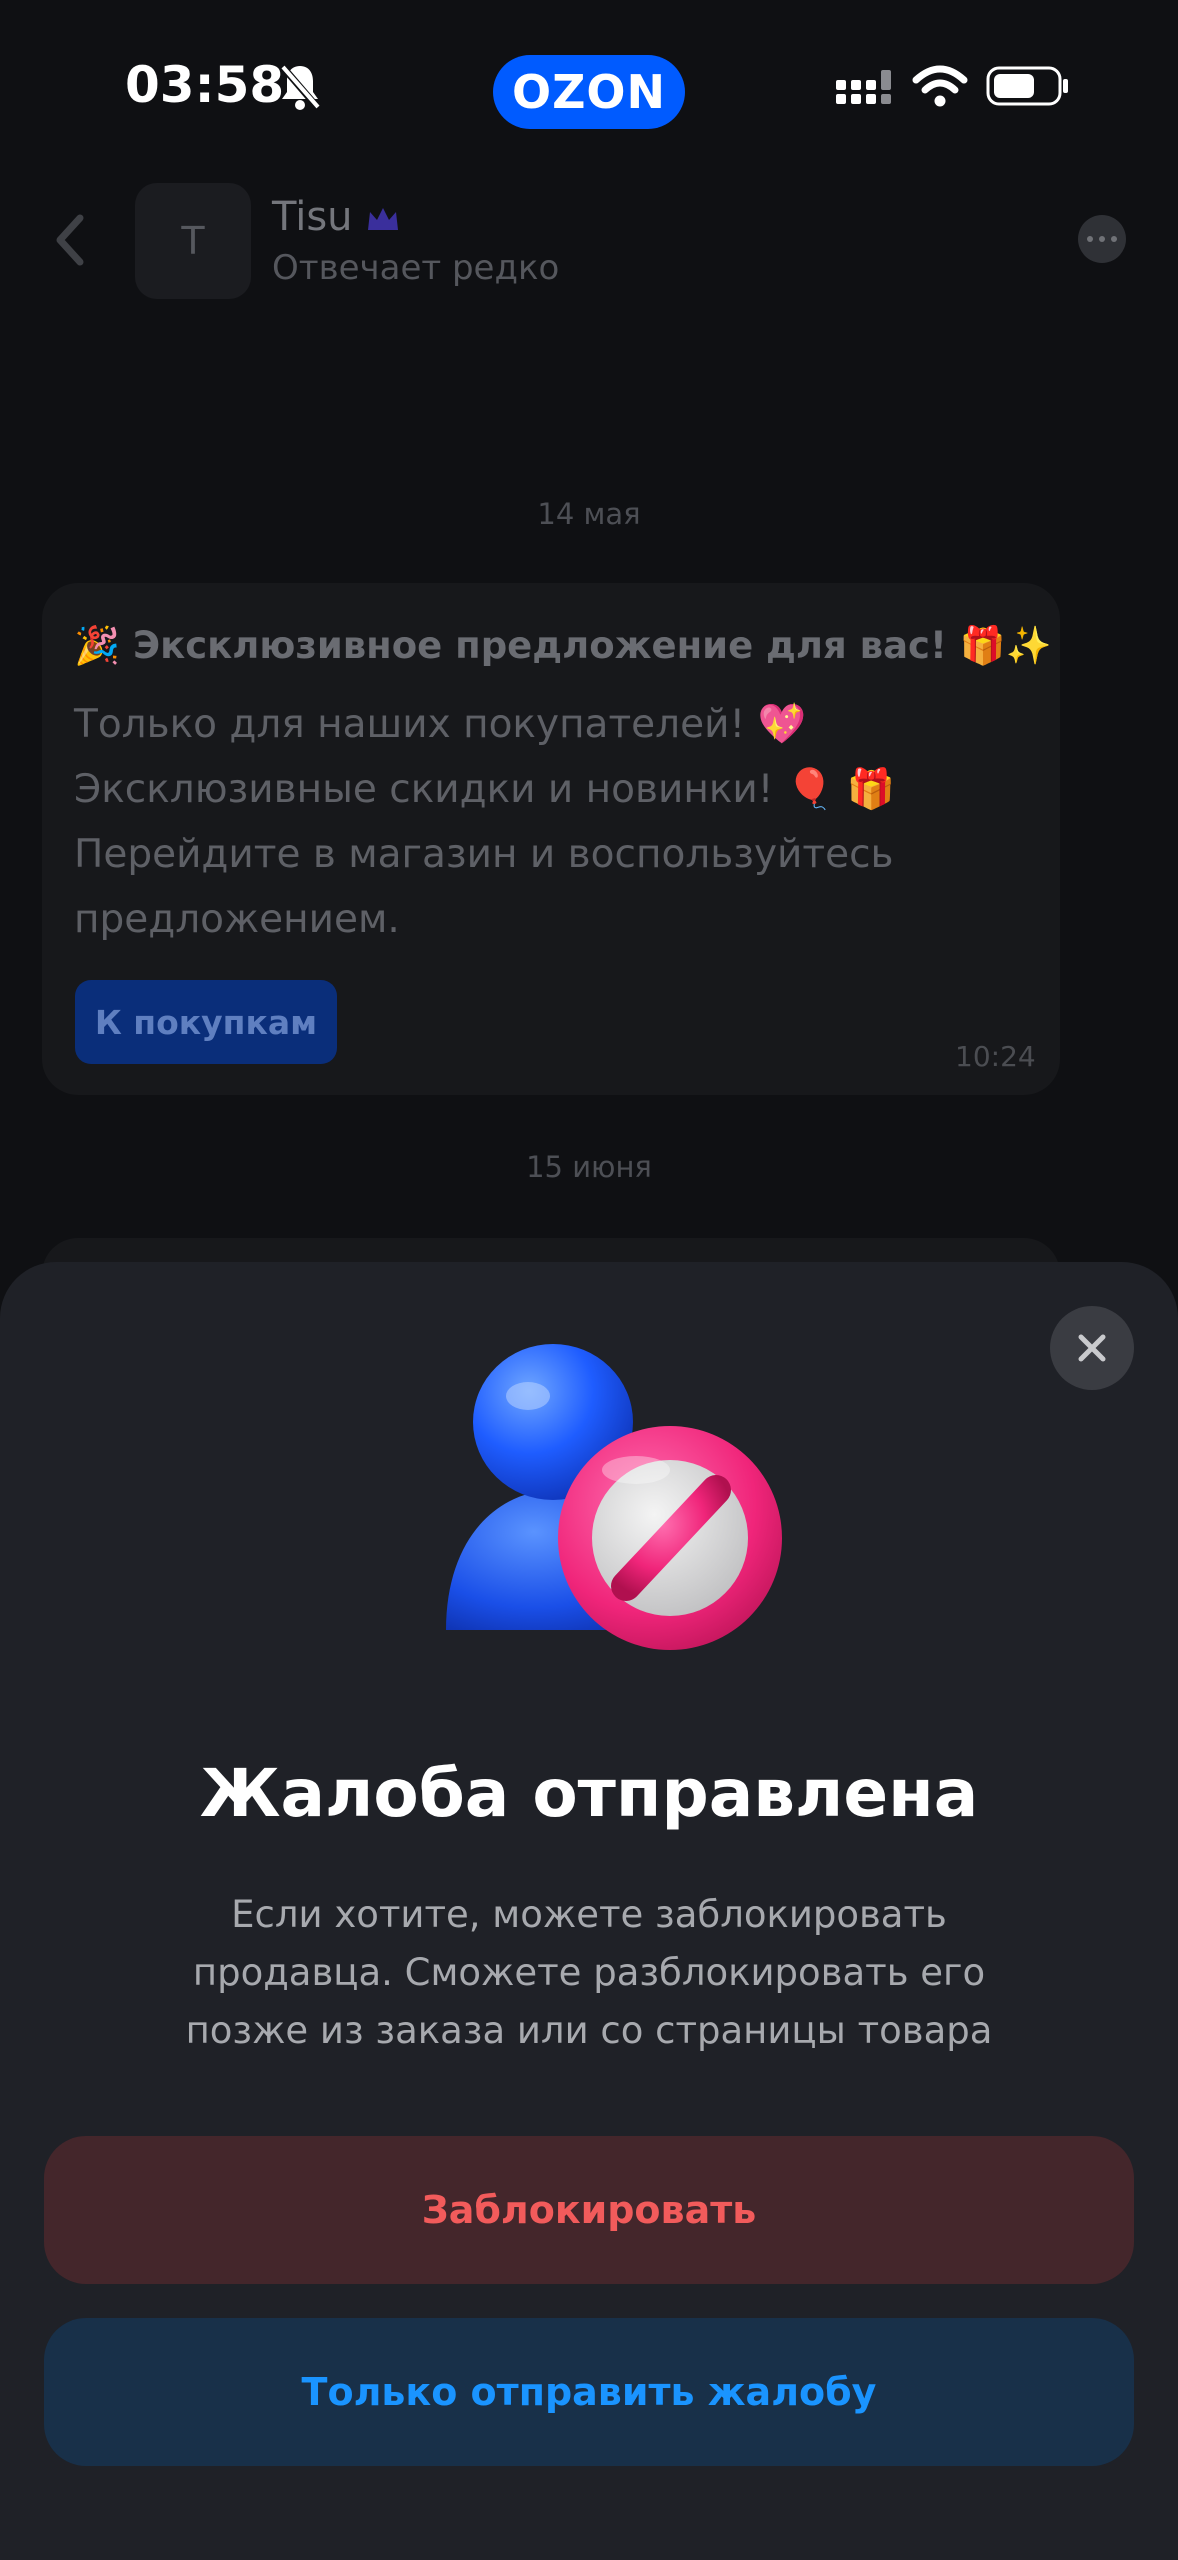 This screenshot has height=2560, width=1178. Describe the element at coordinates (1102, 239) in the screenshot. I see `more-icon` at that location.